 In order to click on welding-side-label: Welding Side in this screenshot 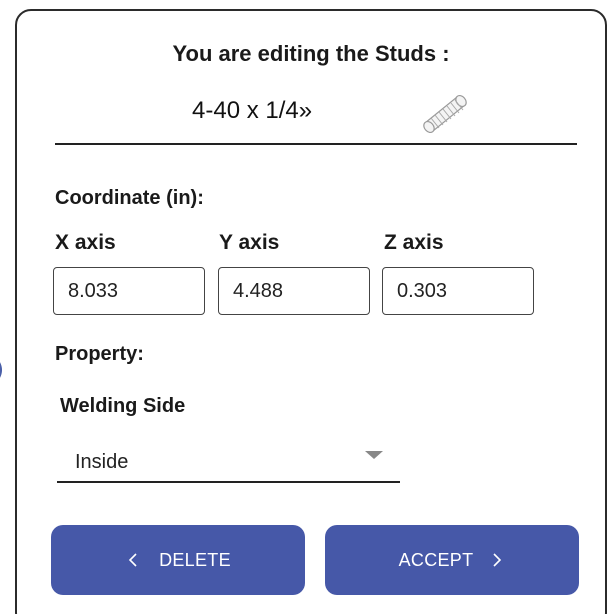, I will do `click(123, 406)`.